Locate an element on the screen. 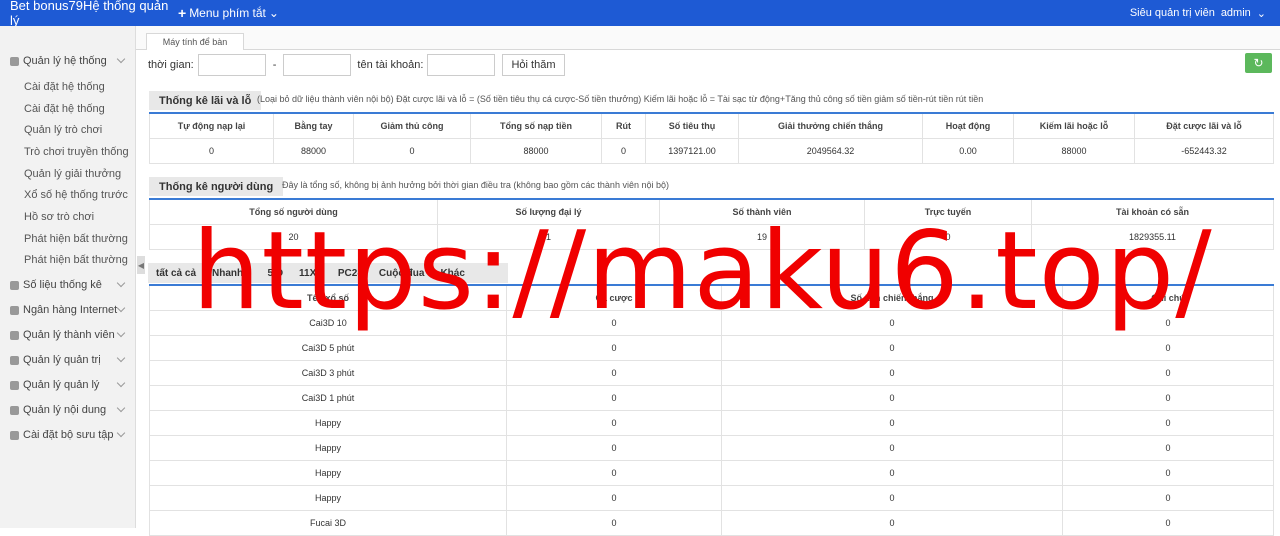 The image size is (1280, 536). sidebar-group-statistics: Số liệu thống kê is located at coordinates (68, 285).